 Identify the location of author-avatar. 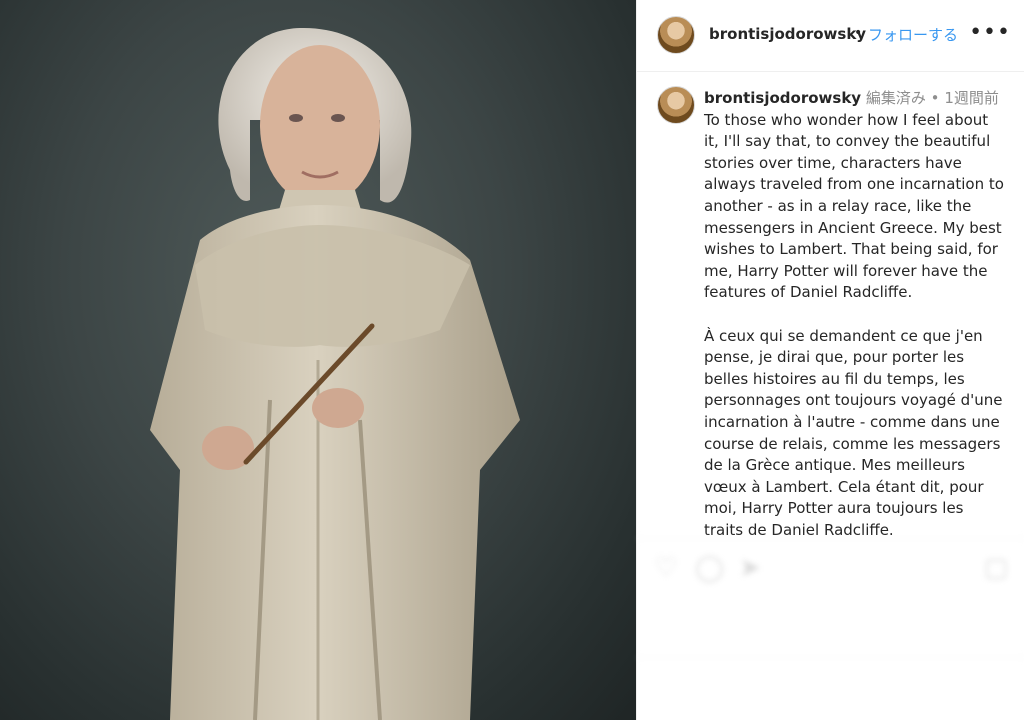
(676, 35).